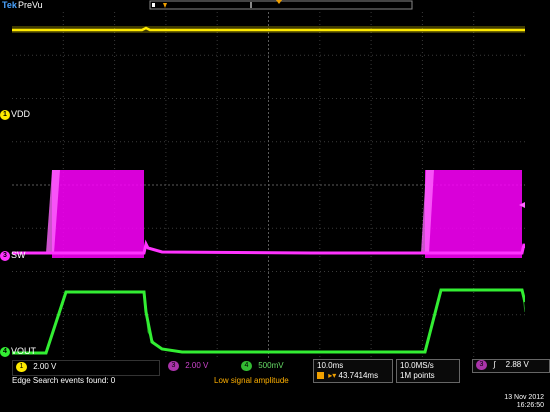 The width and height of the screenshot is (550, 412). I want to click on record-view-indicator, so click(281, 5).